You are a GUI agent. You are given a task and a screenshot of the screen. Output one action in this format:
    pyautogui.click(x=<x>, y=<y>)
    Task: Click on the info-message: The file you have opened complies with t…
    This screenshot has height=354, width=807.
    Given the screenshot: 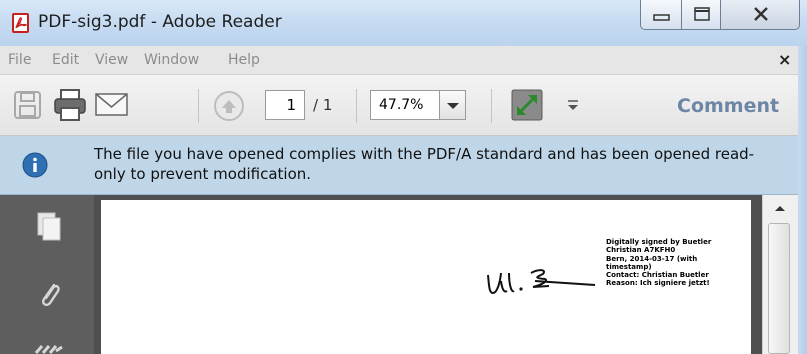 What is the action you would take?
    pyautogui.click(x=424, y=164)
    